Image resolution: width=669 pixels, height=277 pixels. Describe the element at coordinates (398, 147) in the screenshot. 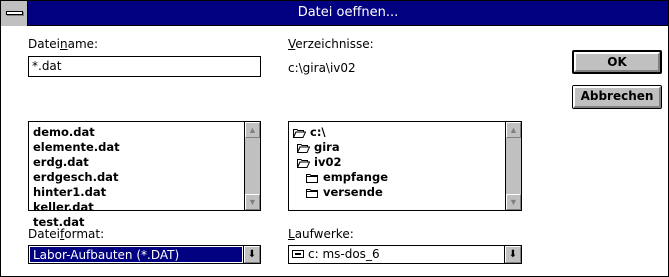

I see `directory-list-item: gira` at that location.